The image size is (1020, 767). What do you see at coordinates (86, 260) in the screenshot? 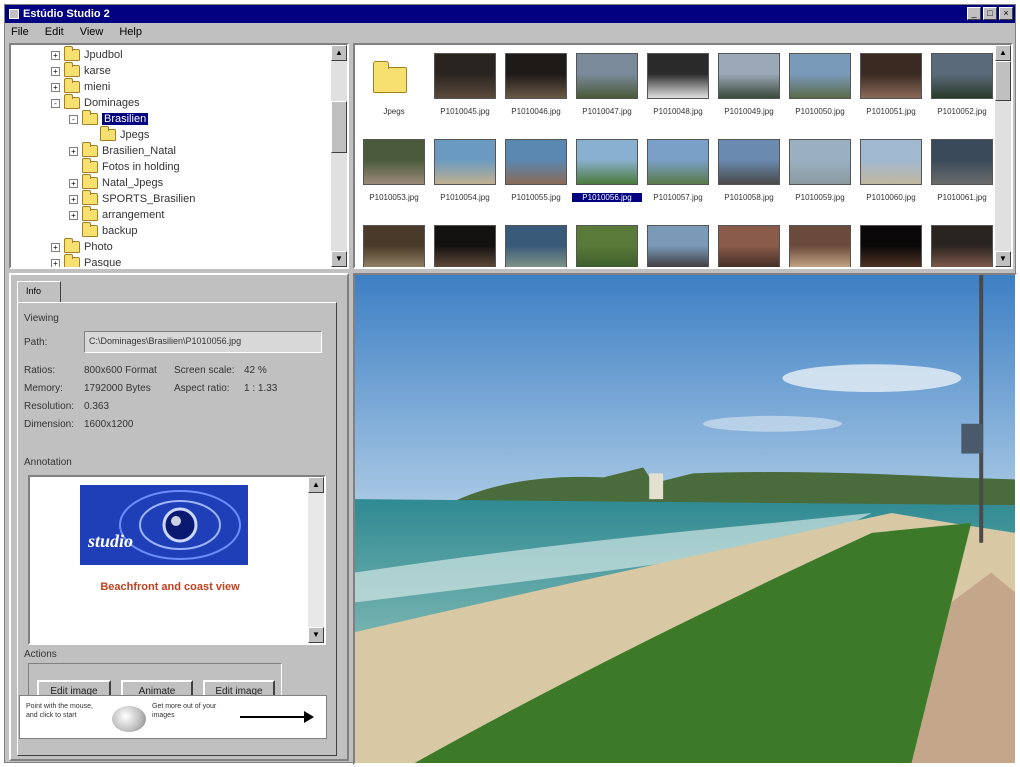
I see `tree-item: + Pasque` at bounding box center [86, 260].